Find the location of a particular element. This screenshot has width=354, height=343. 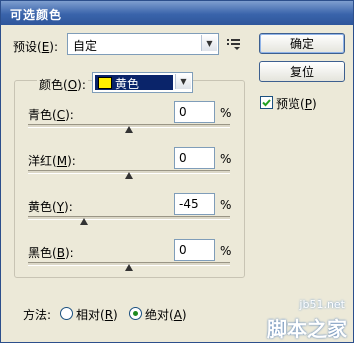

ok-button: 确定 is located at coordinates (302, 43).